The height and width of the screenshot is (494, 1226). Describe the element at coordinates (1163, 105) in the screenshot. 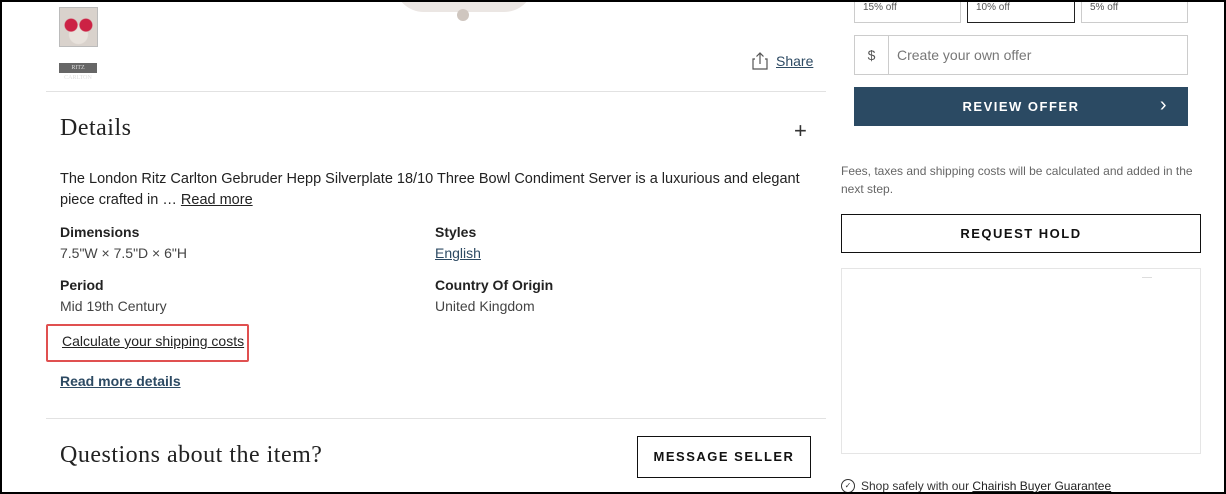

I see `chevron-right-icon: ›` at that location.